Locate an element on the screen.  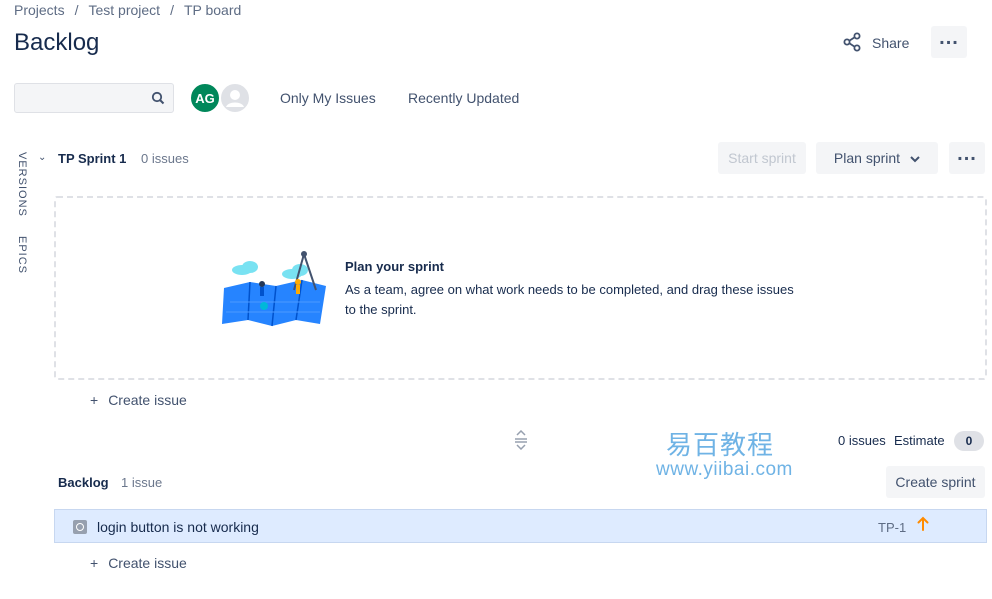
priority-high-arrow-icon is located at coordinates (923, 526).